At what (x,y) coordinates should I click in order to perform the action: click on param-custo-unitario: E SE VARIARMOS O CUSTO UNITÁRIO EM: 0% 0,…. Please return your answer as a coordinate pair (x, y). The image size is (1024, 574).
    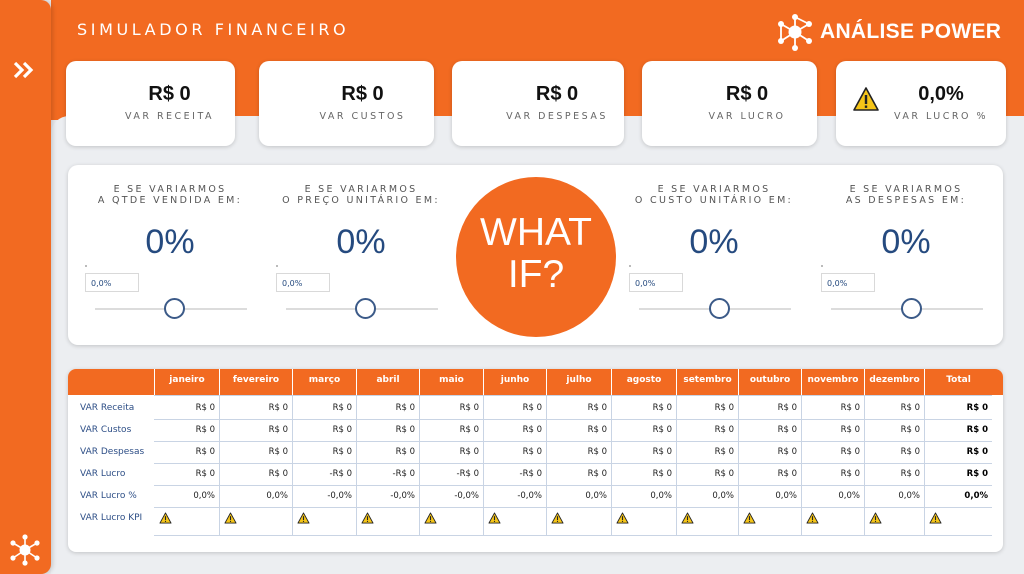
    Looking at the image, I should click on (714, 255).